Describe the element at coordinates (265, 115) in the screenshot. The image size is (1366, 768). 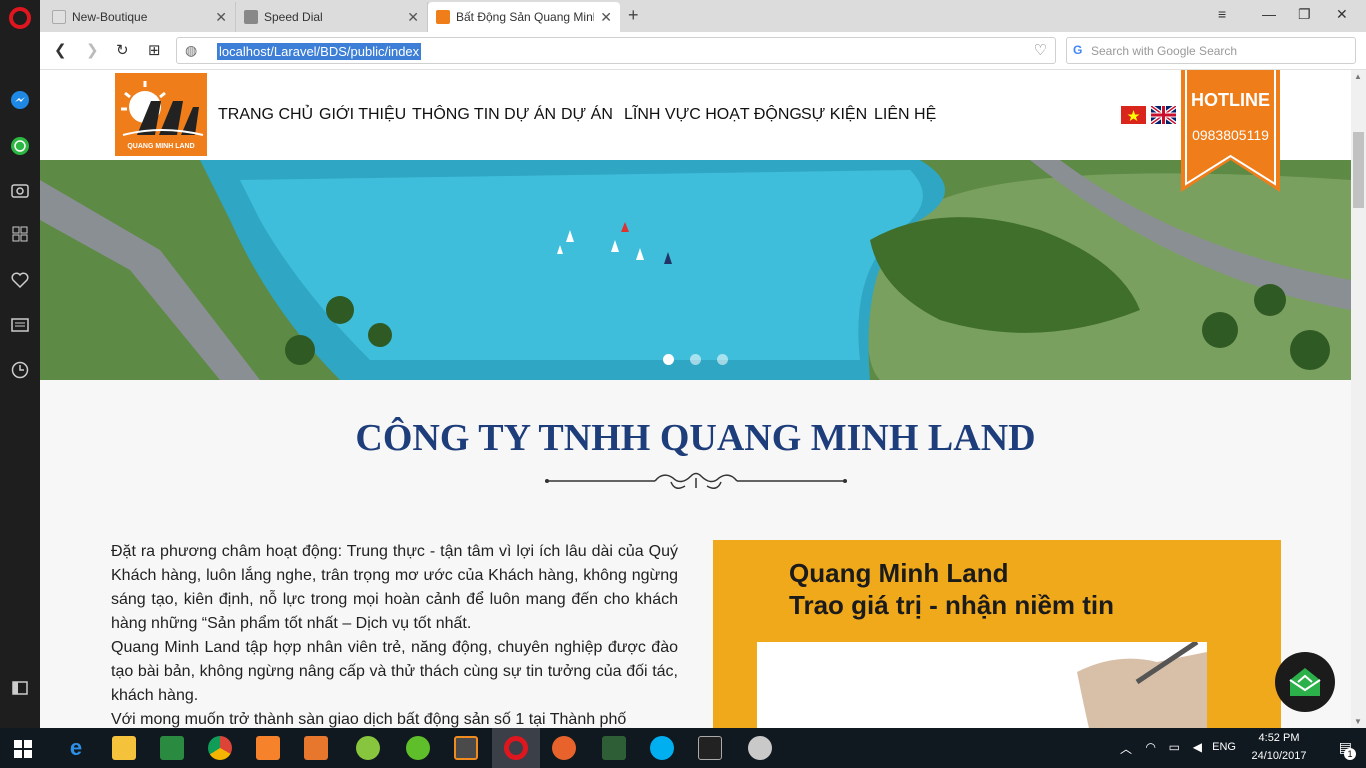
I see `nav-trang-chu: TRANG CHỦ` at that location.